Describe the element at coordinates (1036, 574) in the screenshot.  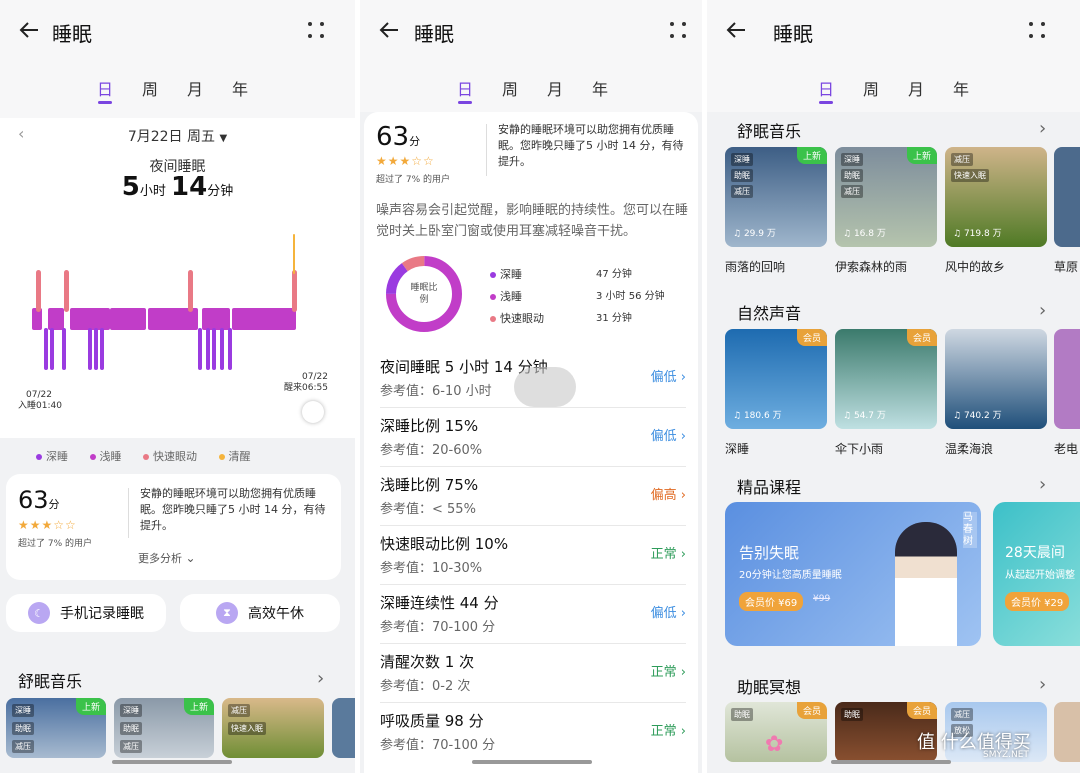
I see `course-card-2: 28天晨间 从起起开始调整 会员价 ¥29` at that location.